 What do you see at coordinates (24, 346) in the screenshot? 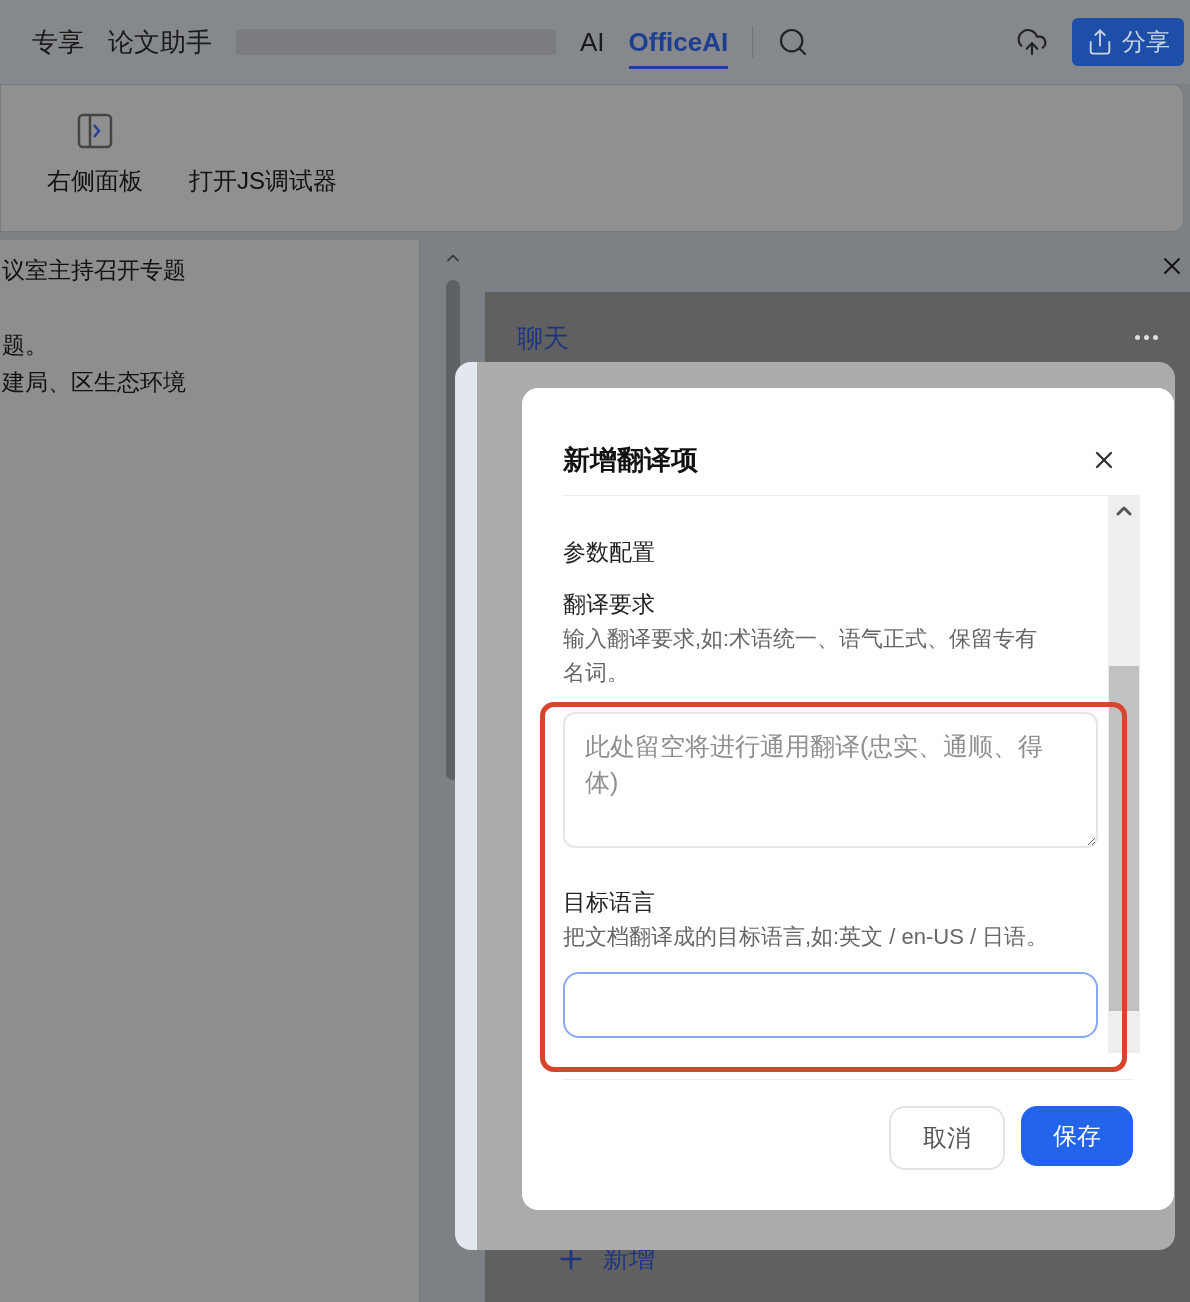
I see `document-text: 题。` at bounding box center [24, 346].